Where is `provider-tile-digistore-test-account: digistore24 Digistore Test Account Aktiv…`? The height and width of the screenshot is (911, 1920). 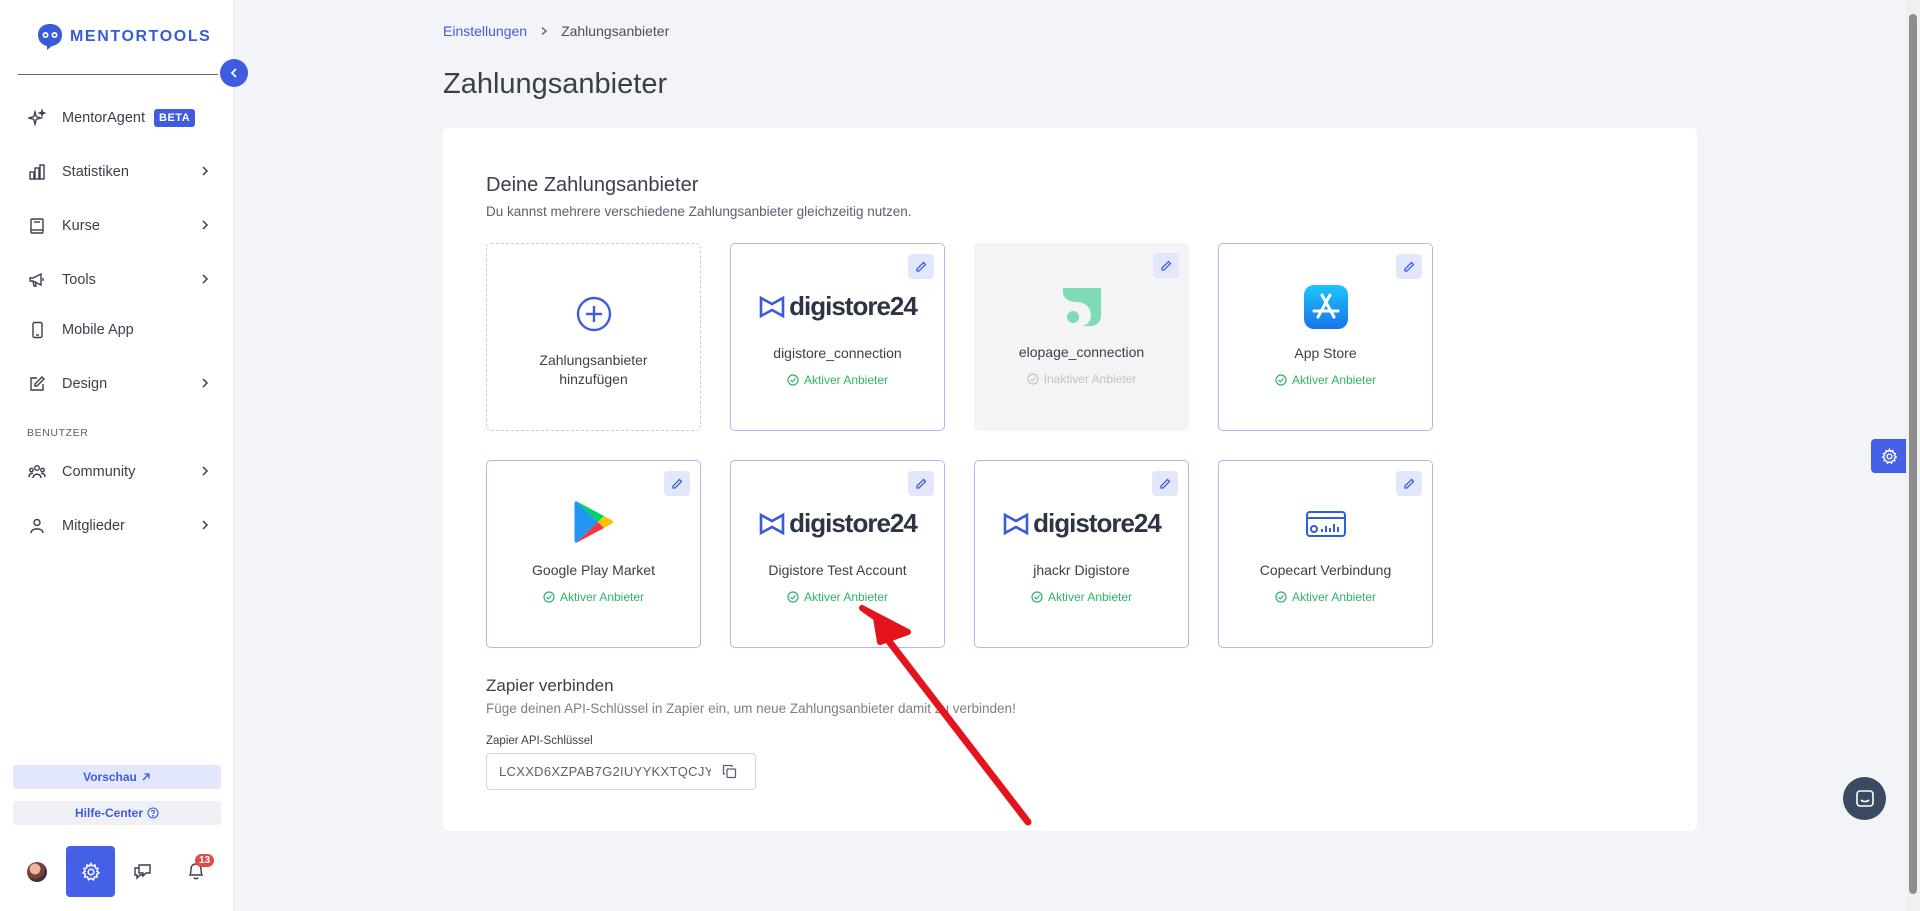
provider-tile-digistore-test-account: digistore24 Digistore Test Account Aktiv… is located at coordinates (837, 554).